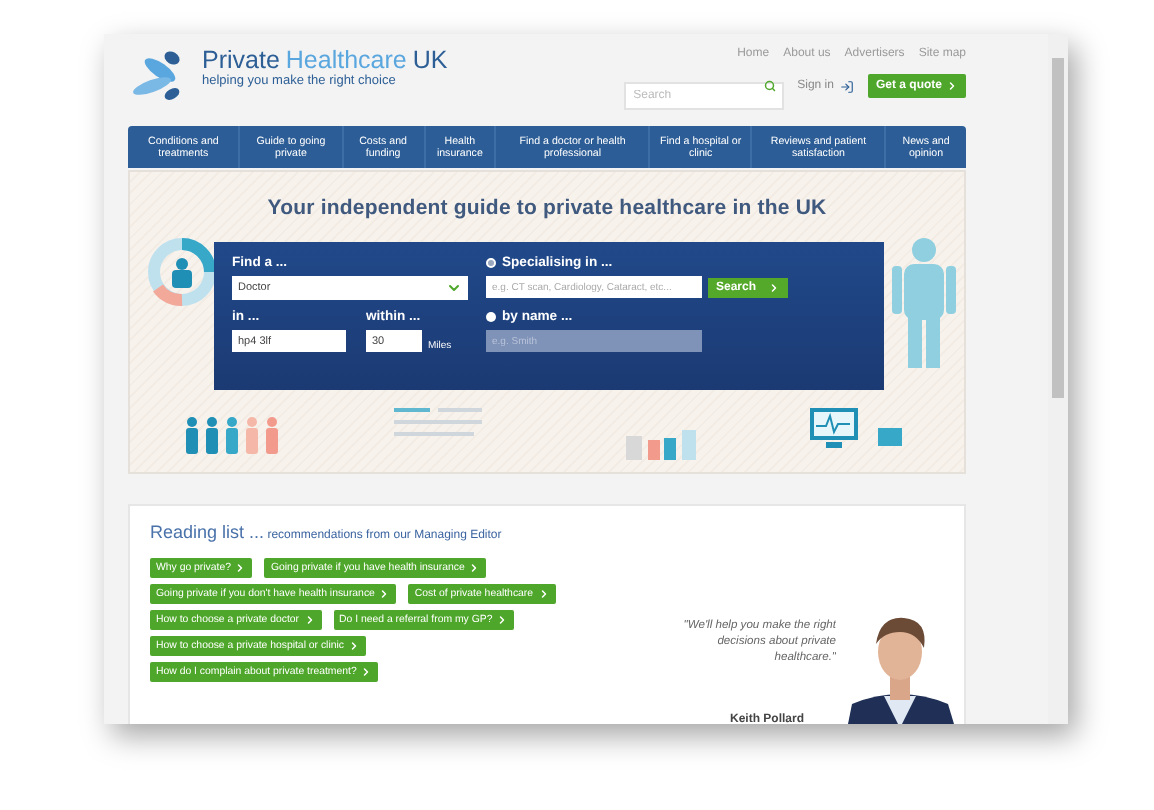  What do you see at coordinates (440, 424) in the screenshot?
I see `chart-lines-drawing` at bounding box center [440, 424].